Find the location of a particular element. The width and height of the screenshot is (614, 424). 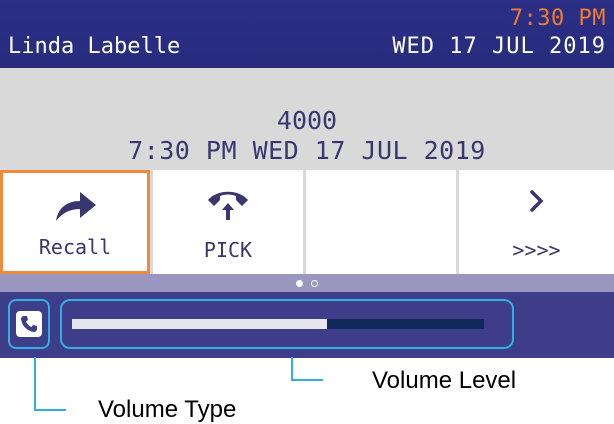

volume-track is located at coordinates (278, 324).